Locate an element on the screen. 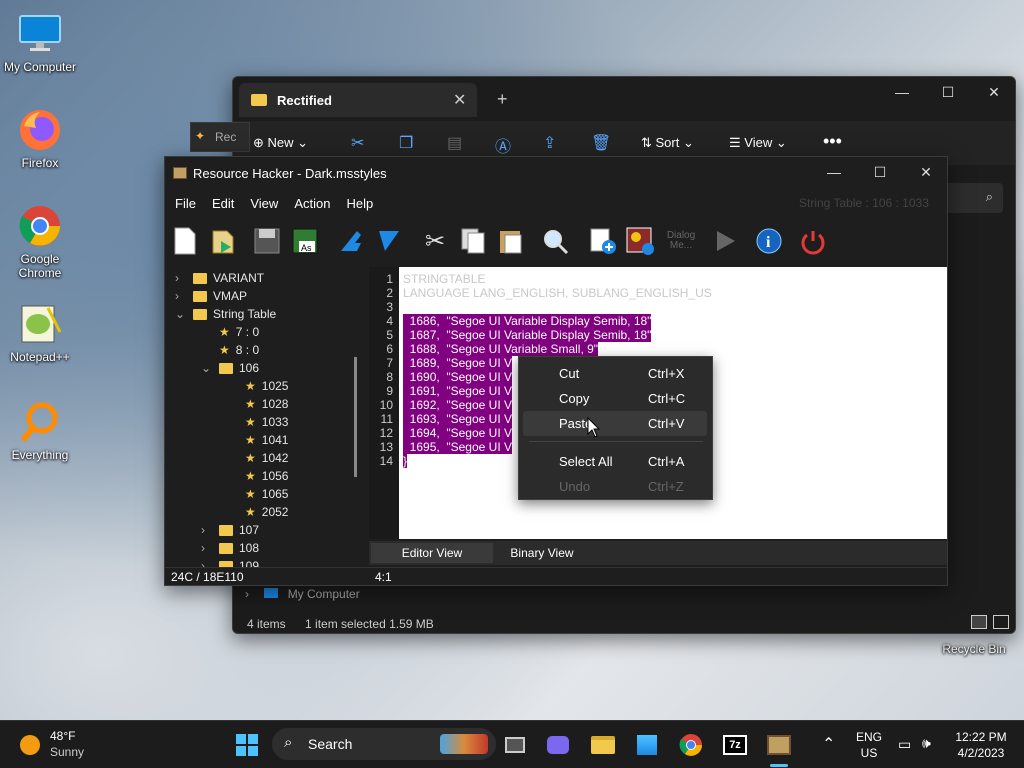 This screenshot has height=768, width=1024. menu-edit: Edit is located at coordinates (223, 204).